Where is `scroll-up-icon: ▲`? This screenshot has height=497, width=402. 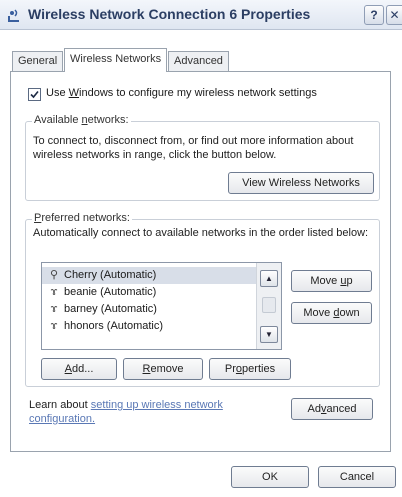
scroll-up-icon: ▲ is located at coordinates (269, 278).